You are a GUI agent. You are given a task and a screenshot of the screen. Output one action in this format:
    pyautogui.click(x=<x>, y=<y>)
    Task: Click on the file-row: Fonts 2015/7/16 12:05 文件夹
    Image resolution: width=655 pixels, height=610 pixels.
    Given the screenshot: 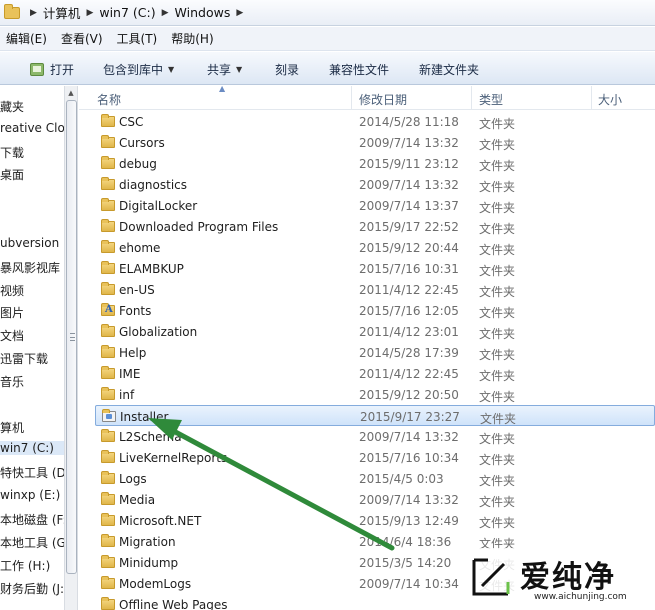 What is the action you would take?
    pyautogui.click(x=375, y=310)
    